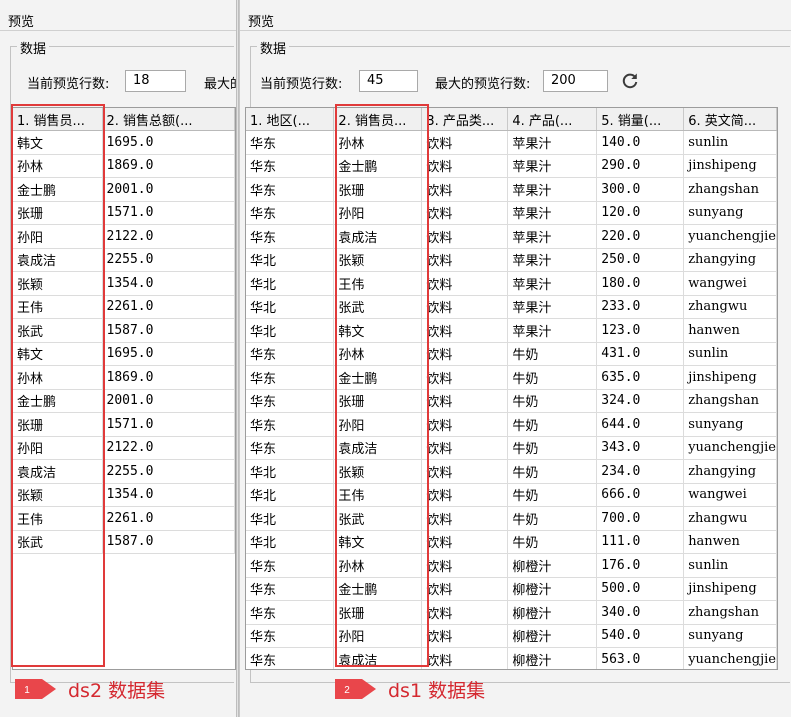 This screenshot has width=791, height=717. Describe the element at coordinates (640, 377) in the screenshot. I see `table-cell: 635.0` at that location.